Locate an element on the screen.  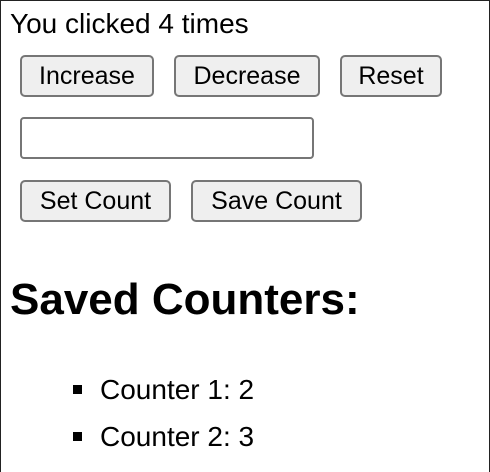
list-item: Counter 2: 3 is located at coordinates (163, 436).